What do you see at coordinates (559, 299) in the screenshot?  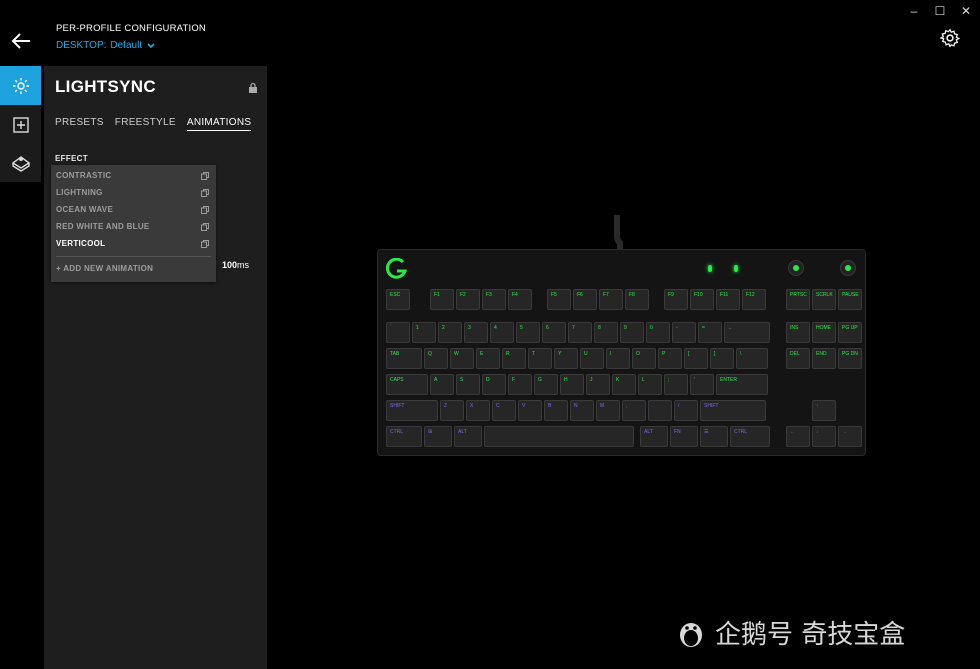 I see `key: F5` at bounding box center [559, 299].